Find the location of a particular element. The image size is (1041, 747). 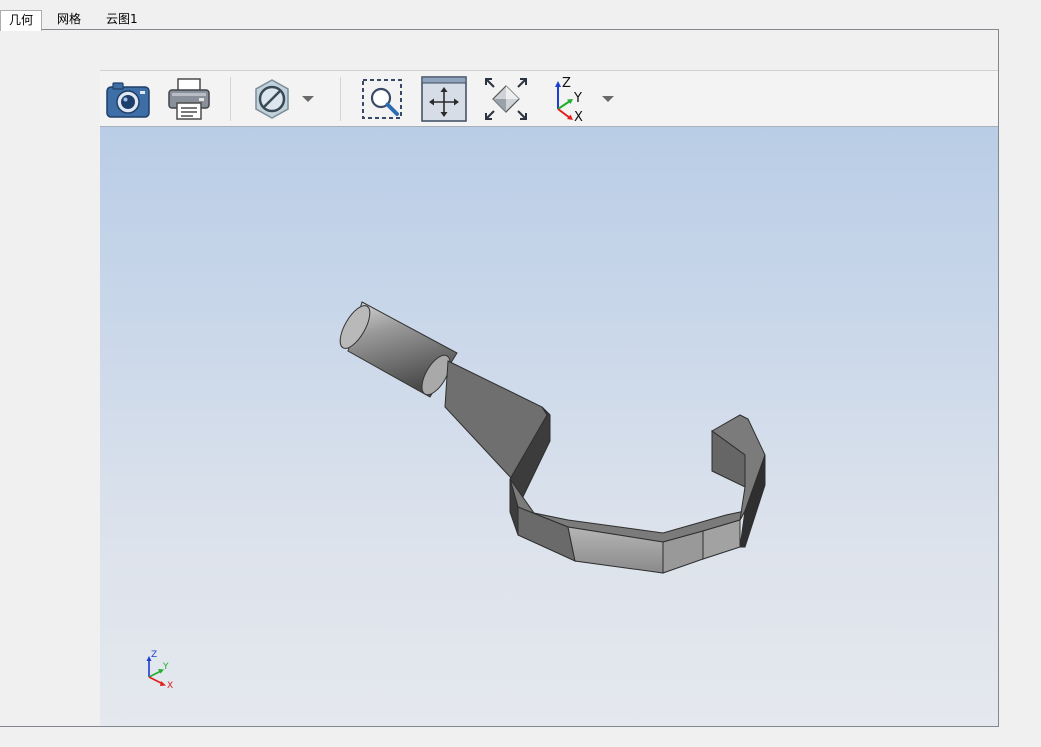

tab-geometry: 几何 is located at coordinates (21, 20).